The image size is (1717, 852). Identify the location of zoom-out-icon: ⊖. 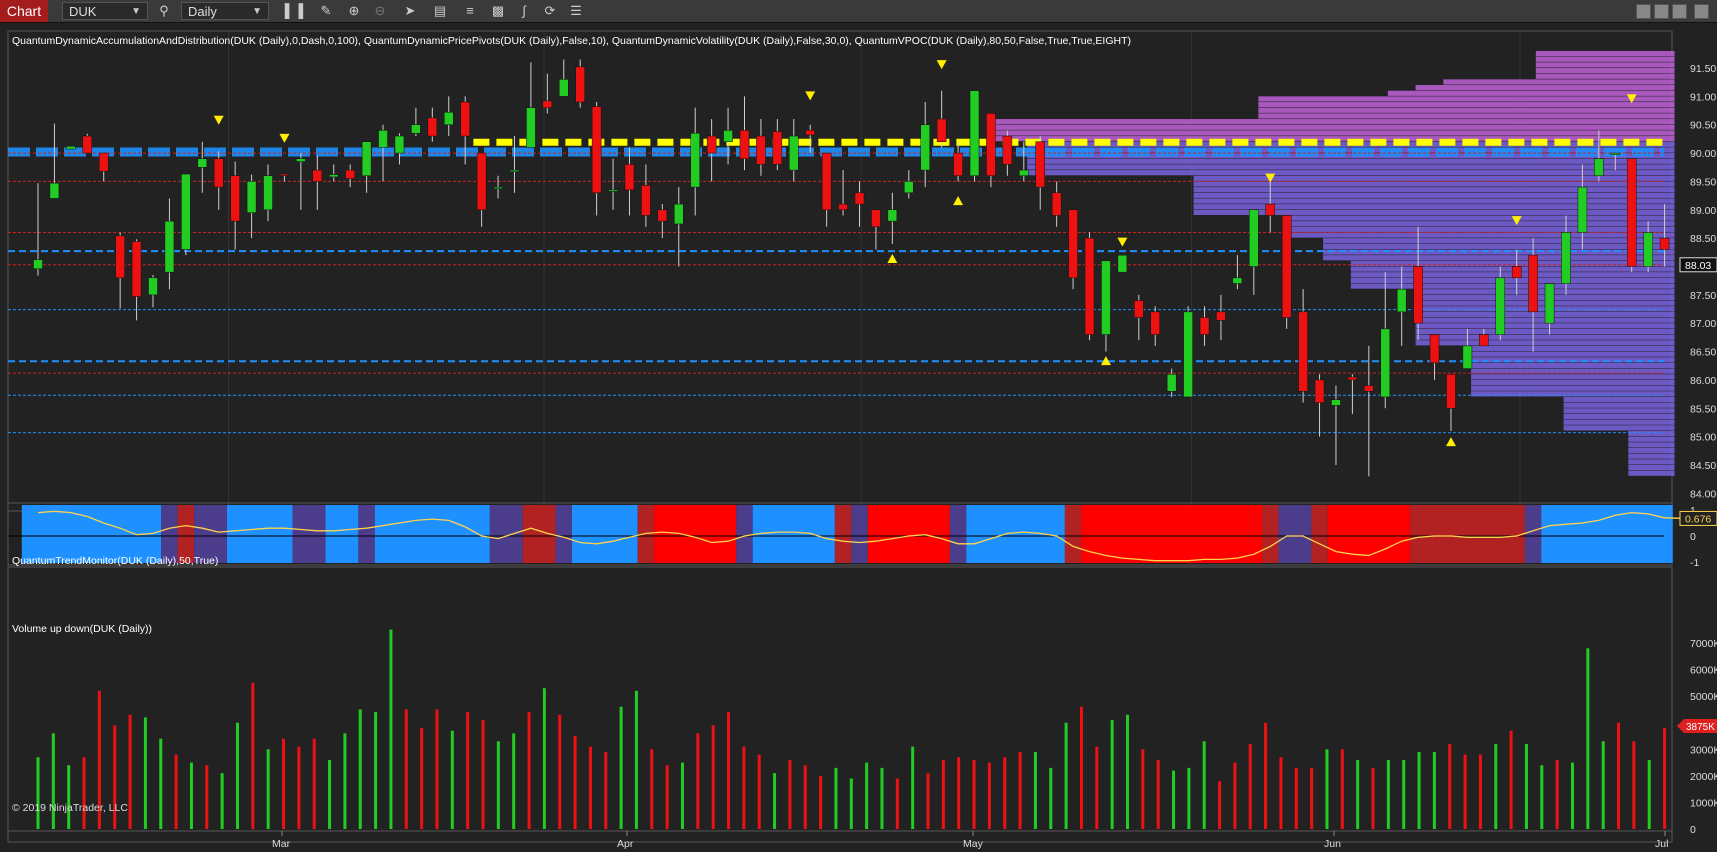
(380, 11).